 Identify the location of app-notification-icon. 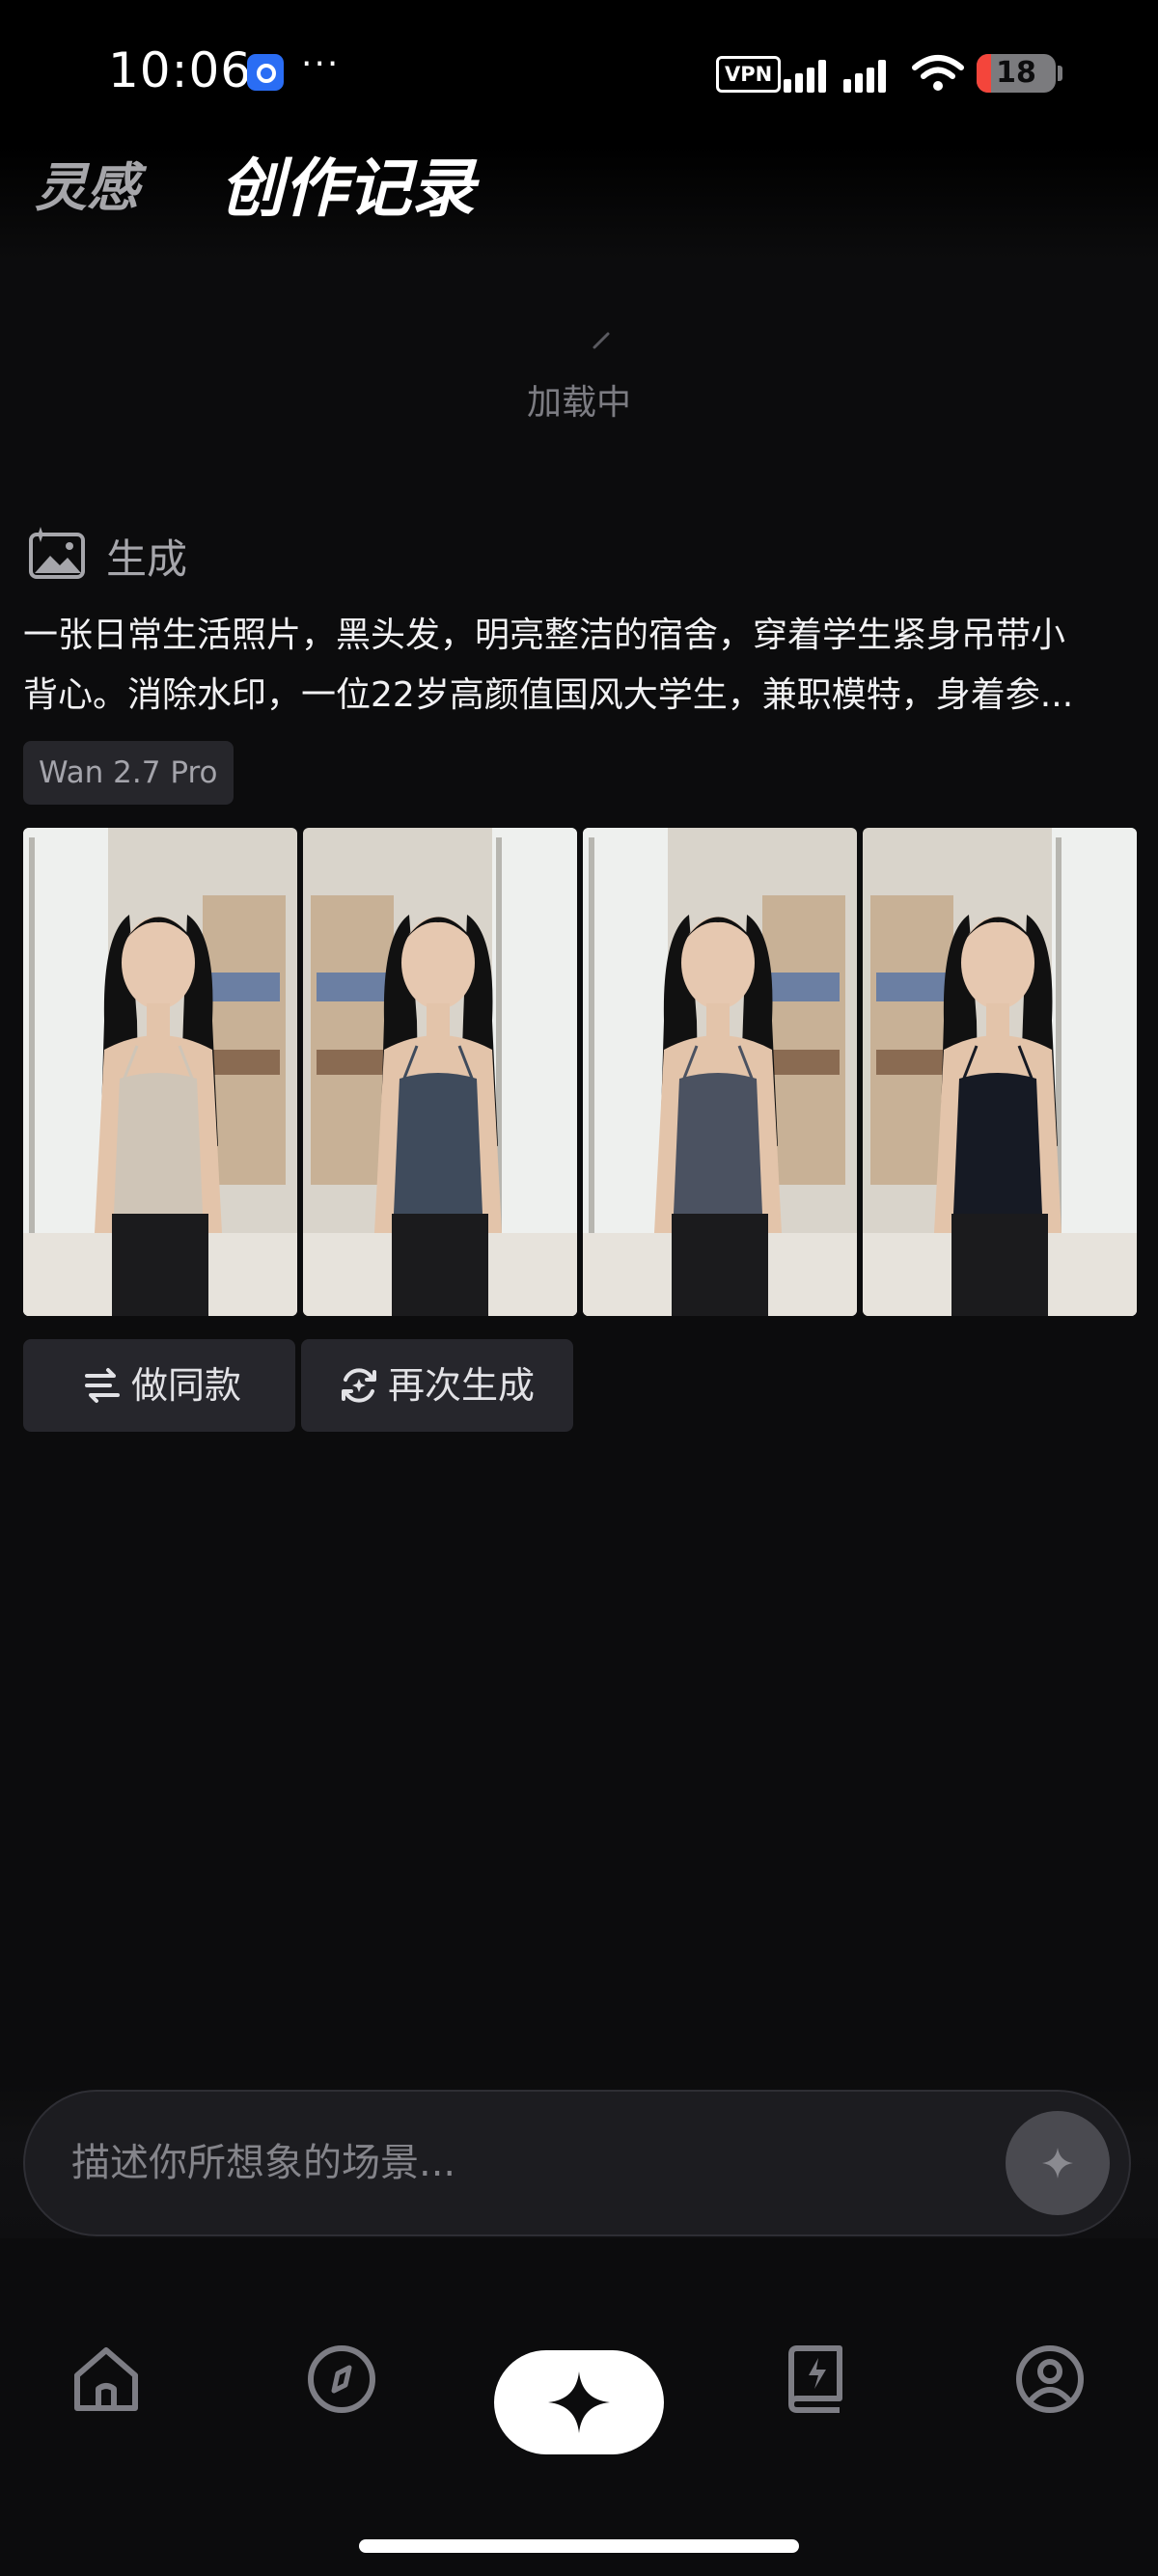
(265, 72).